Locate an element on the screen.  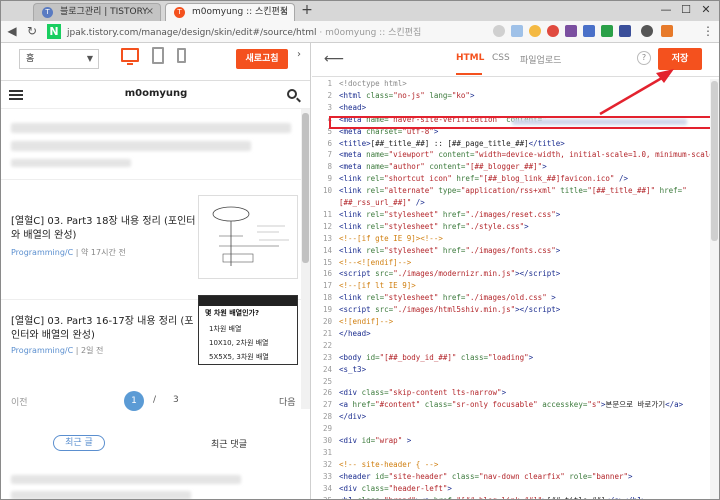
code-line: 31 is located at coordinates (515, 453).